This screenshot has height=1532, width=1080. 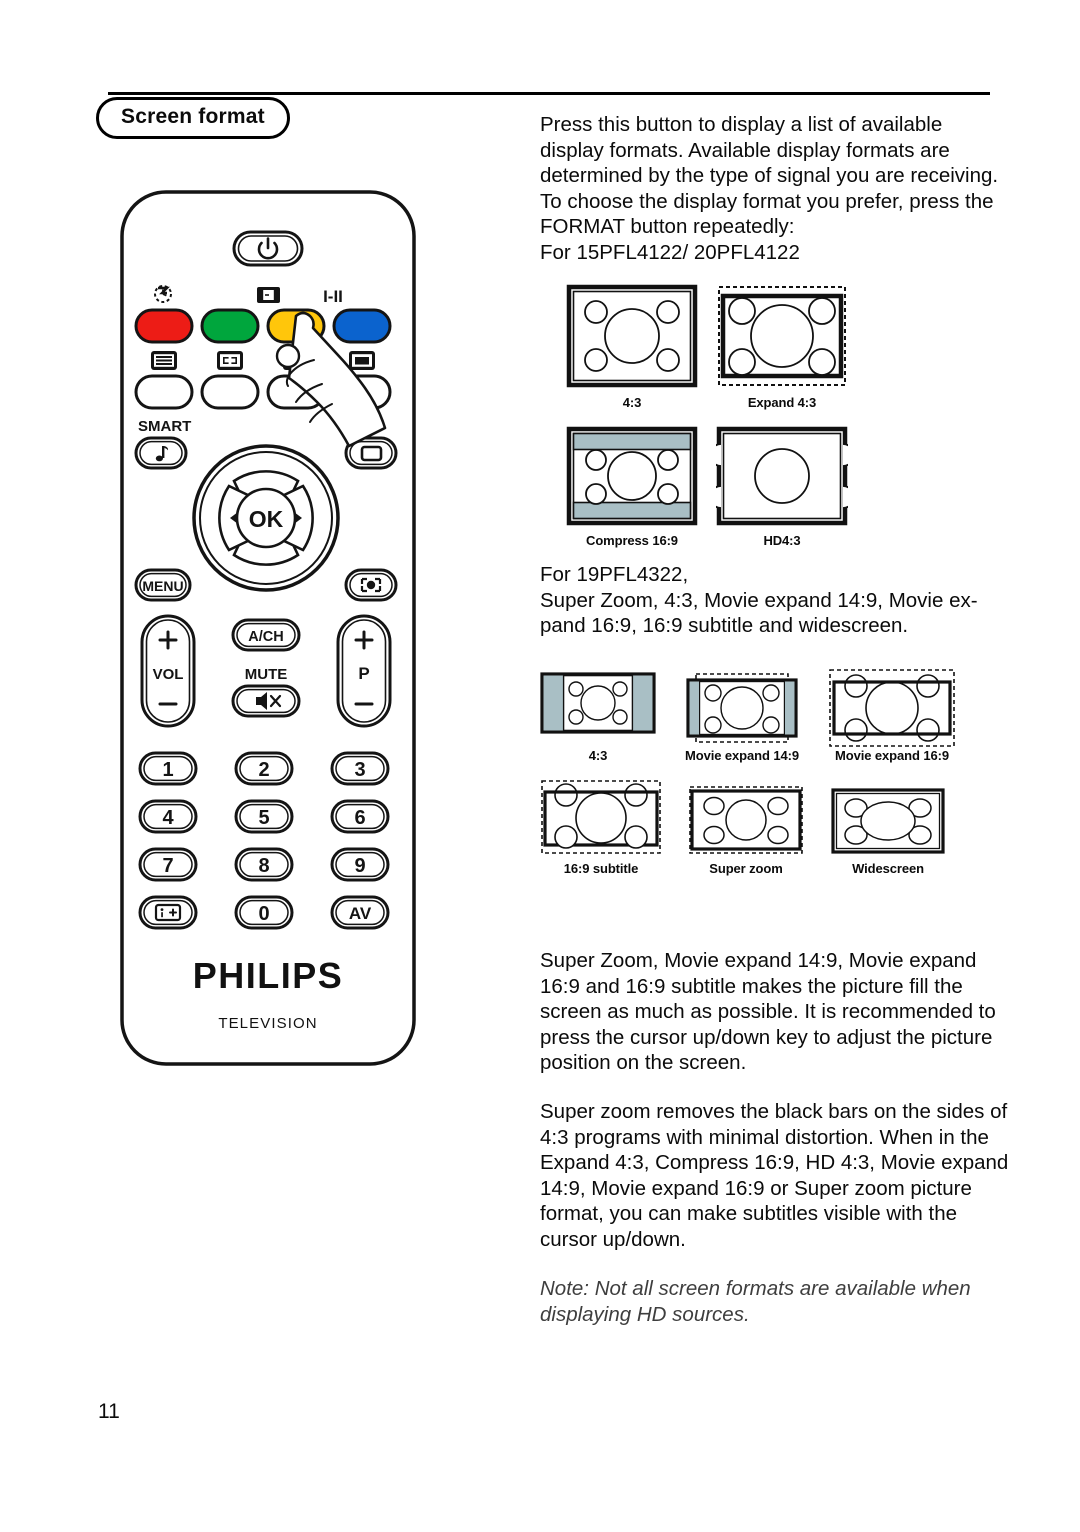 I want to click on format-item-movie-expand-16-9: Movie expand 16:9, so click(x=892, y=715).